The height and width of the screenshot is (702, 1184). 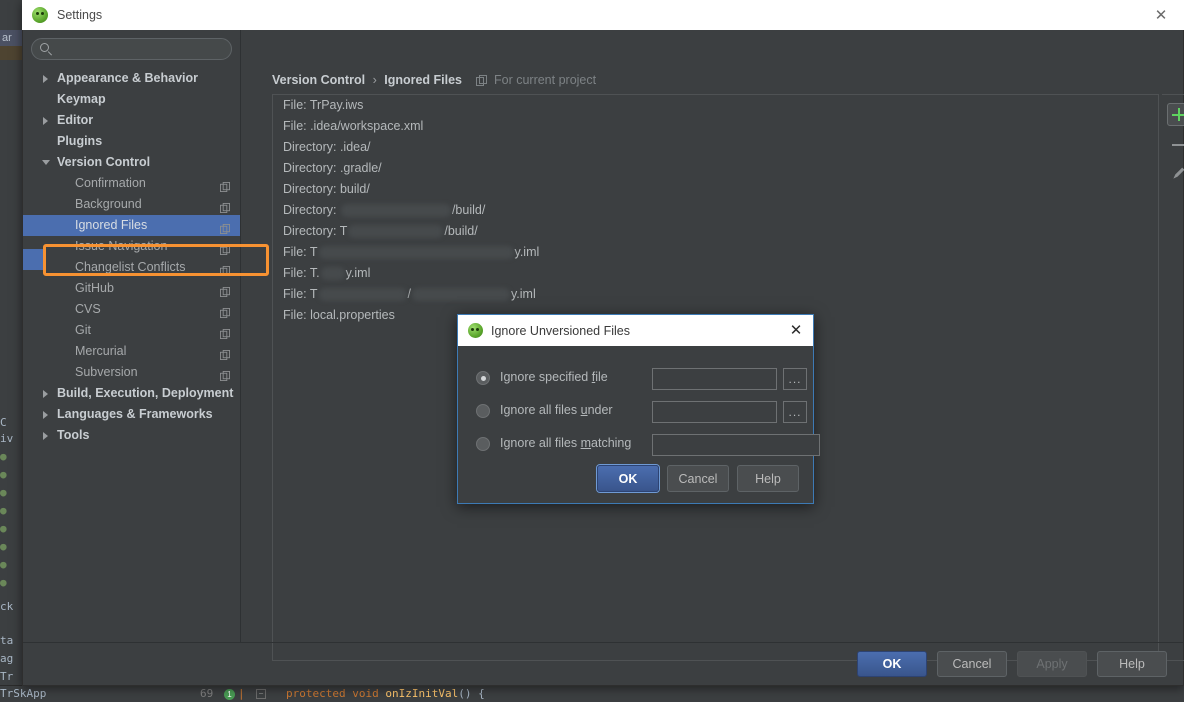 I want to click on sidebar-item-background: Background, so click(x=131, y=204).